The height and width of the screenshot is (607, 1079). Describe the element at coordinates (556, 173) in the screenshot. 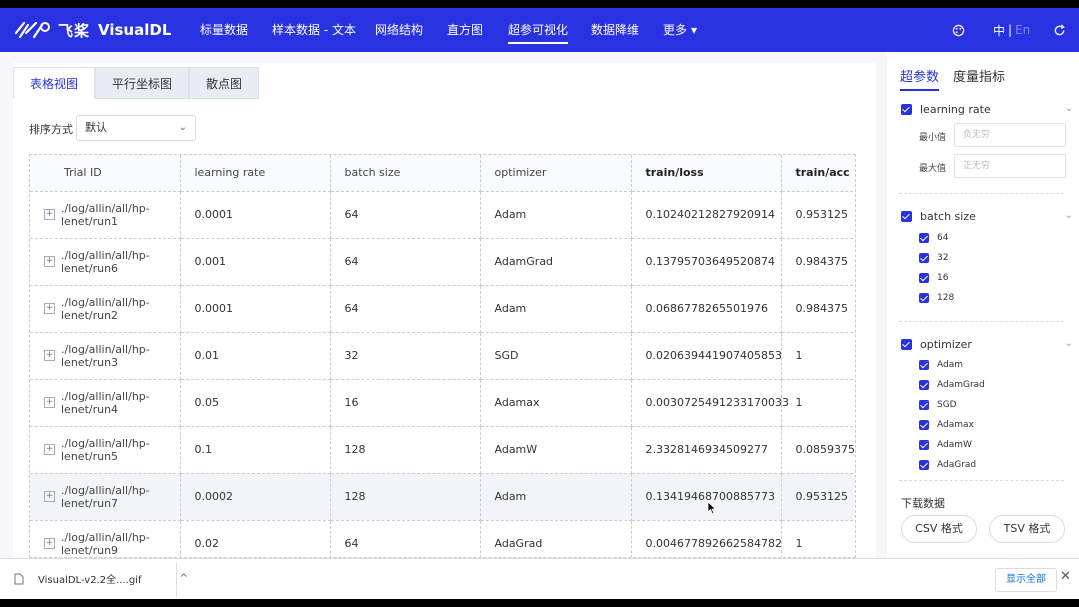

I see `header-optimizer: optimizer` at that location.